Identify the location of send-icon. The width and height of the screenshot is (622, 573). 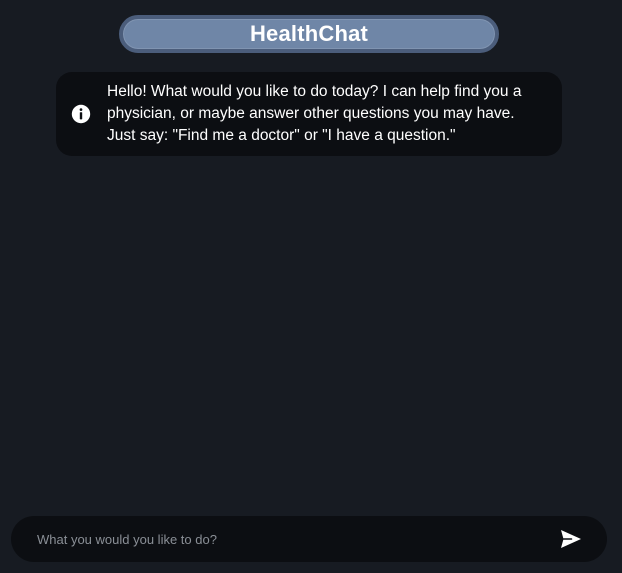
(571, 539).